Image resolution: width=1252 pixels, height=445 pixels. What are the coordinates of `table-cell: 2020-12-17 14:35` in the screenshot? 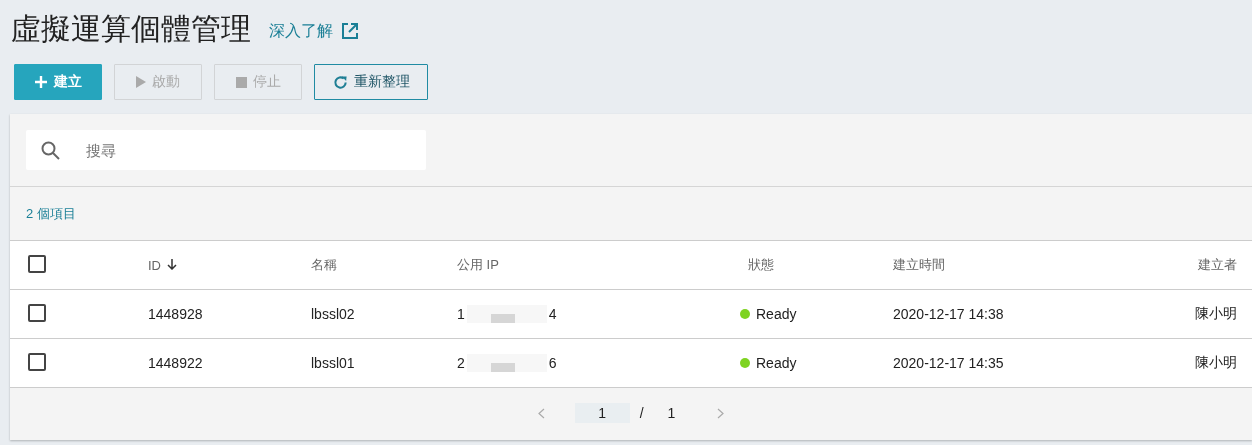 It's located at (948, 363).